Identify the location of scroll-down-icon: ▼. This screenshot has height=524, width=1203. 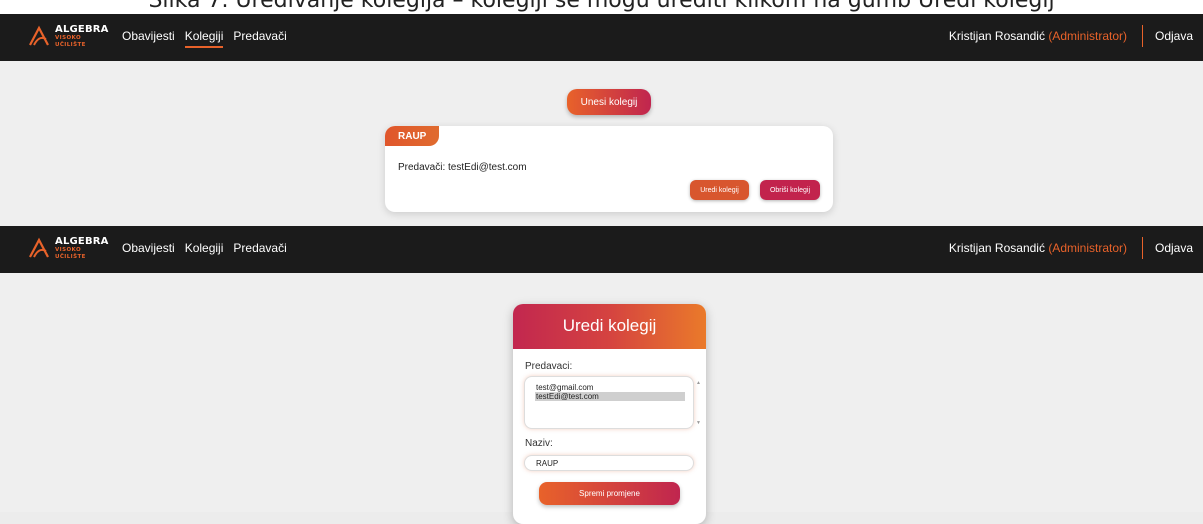
(699, 423).